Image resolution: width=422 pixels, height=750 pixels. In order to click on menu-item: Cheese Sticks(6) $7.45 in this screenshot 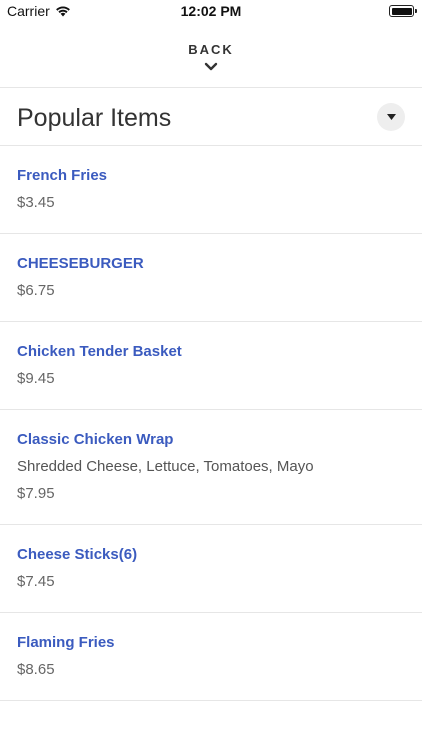, I will do `click(211, 569)`.